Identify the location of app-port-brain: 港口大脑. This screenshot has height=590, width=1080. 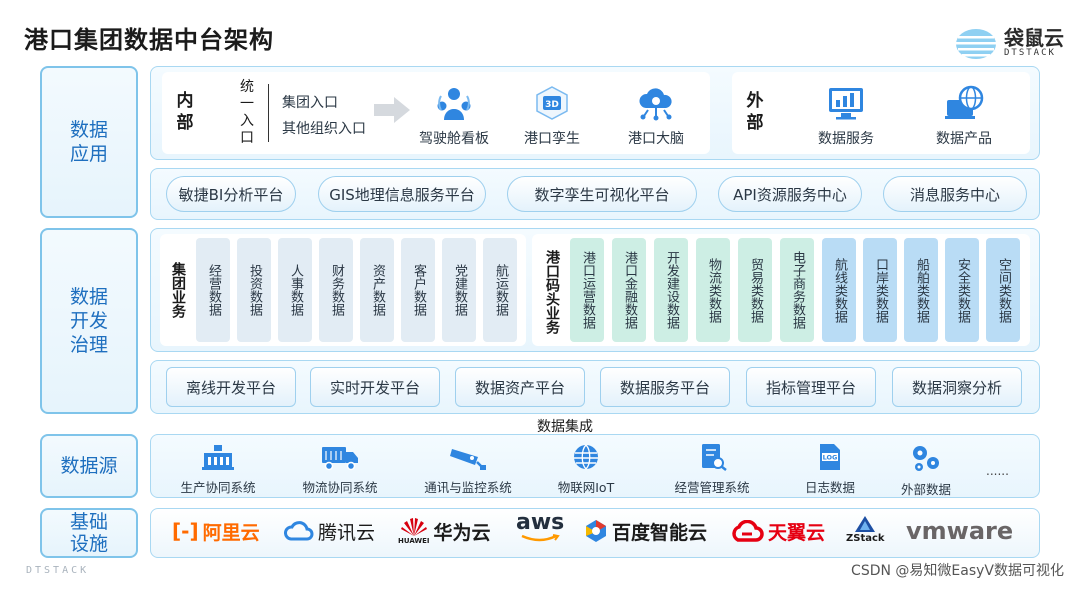
(656, 116).